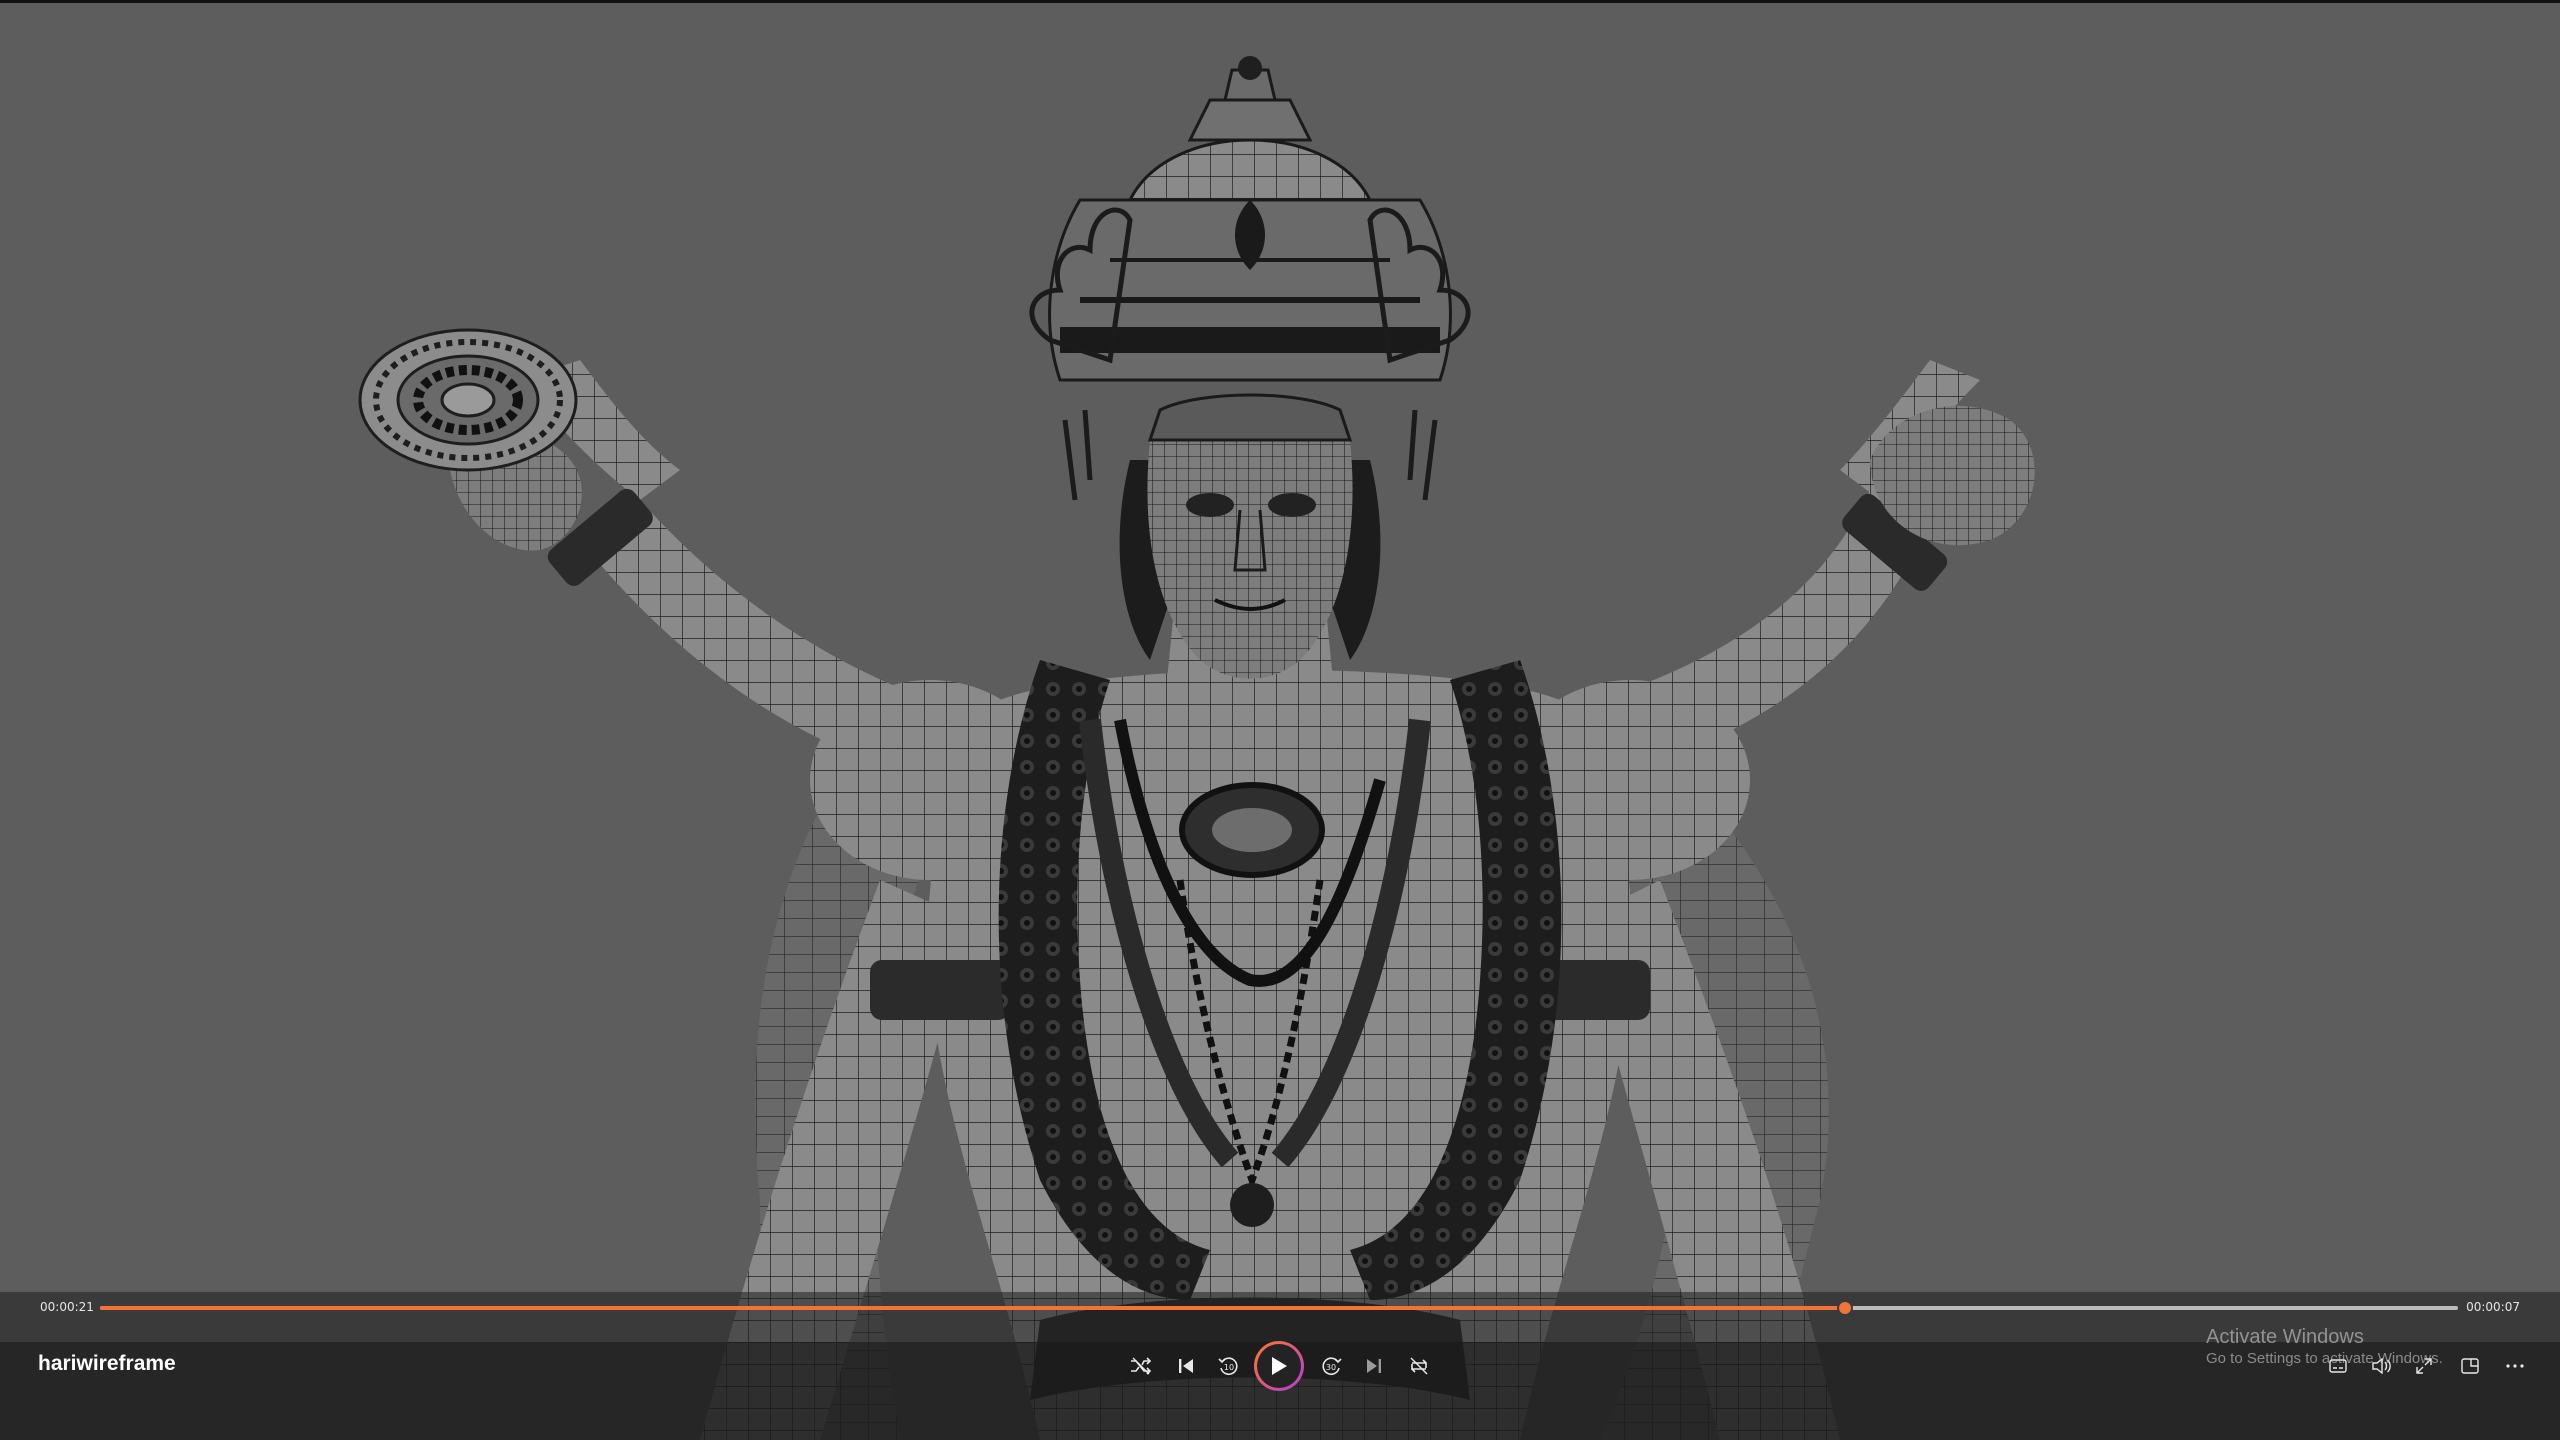 Image resolution: width=2560 pixels, height=1440 pixels. I want to click on skip-previous-icon, so click(1186, 1366).